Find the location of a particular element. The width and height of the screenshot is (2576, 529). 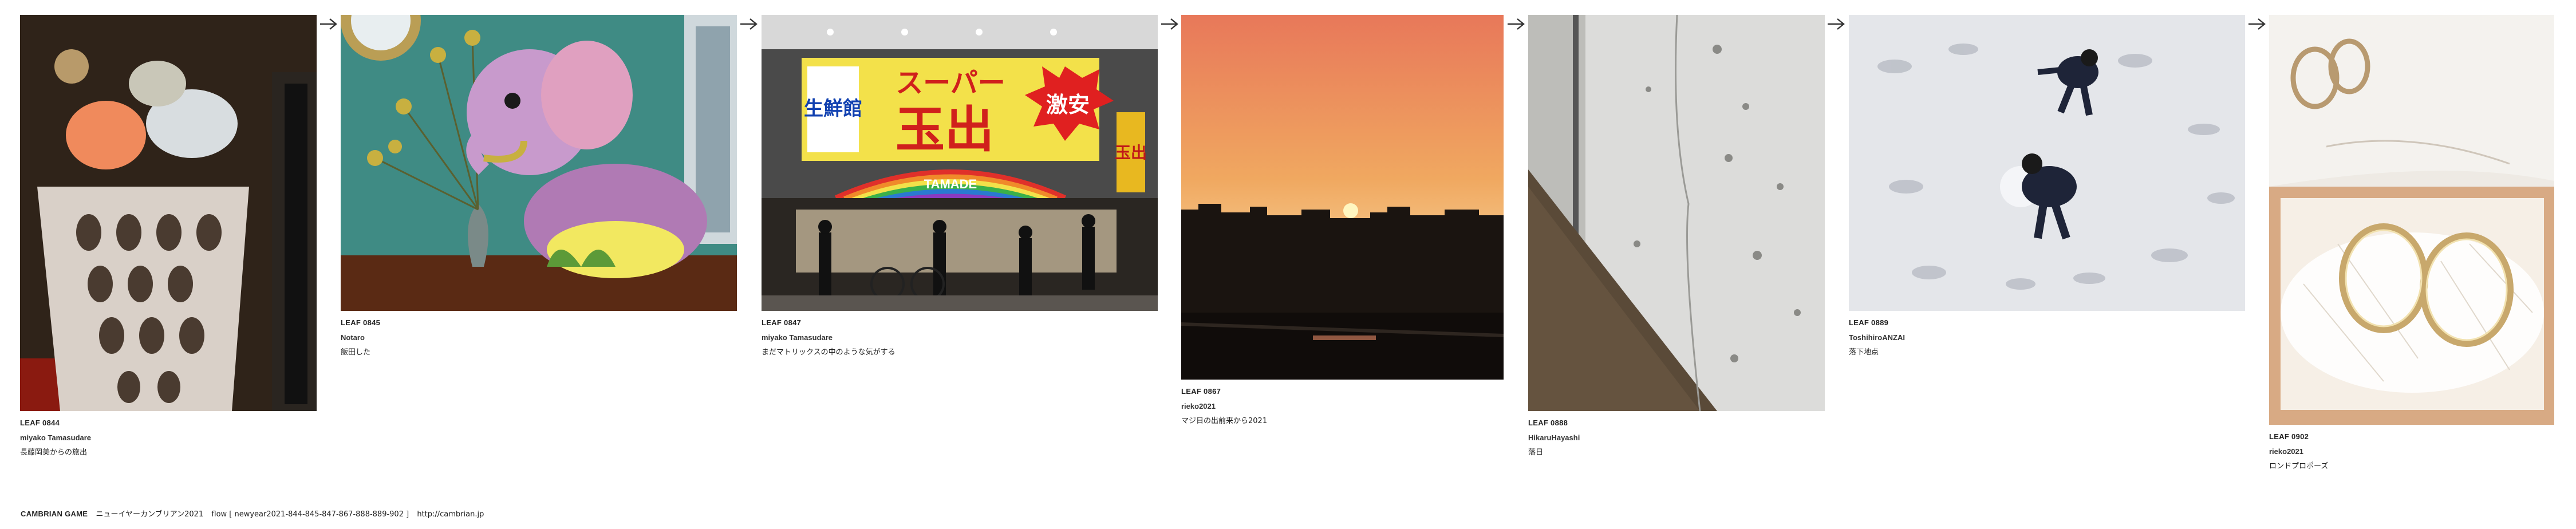

leaf-caption: LEAF 0888 HikaruHayashi 落日 is located at coordinates (1676, 438).